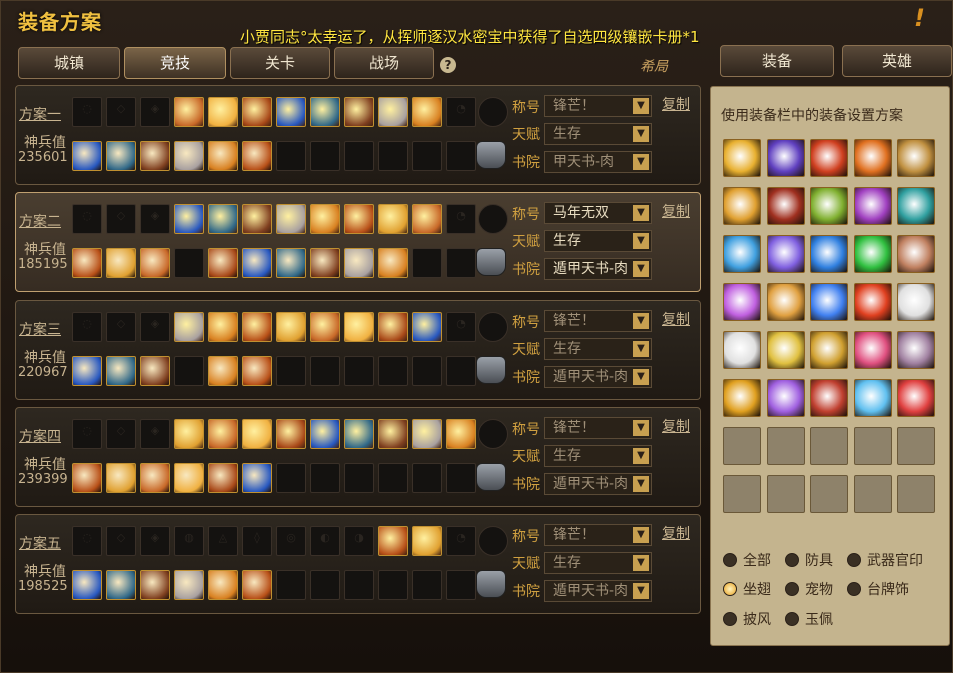 The width and height of the screenshot is (953, 673). Describe the element at coordinates (358, 242) in the screenshot. I see `plan-panel: 方案二 神兵值 185195 ◌ ◇ ◈ ◔ 称号 天赋 书院 马年无双 ▼ 生存 ▼ 遁甲天书-肉 ▼ 复制` at that location.